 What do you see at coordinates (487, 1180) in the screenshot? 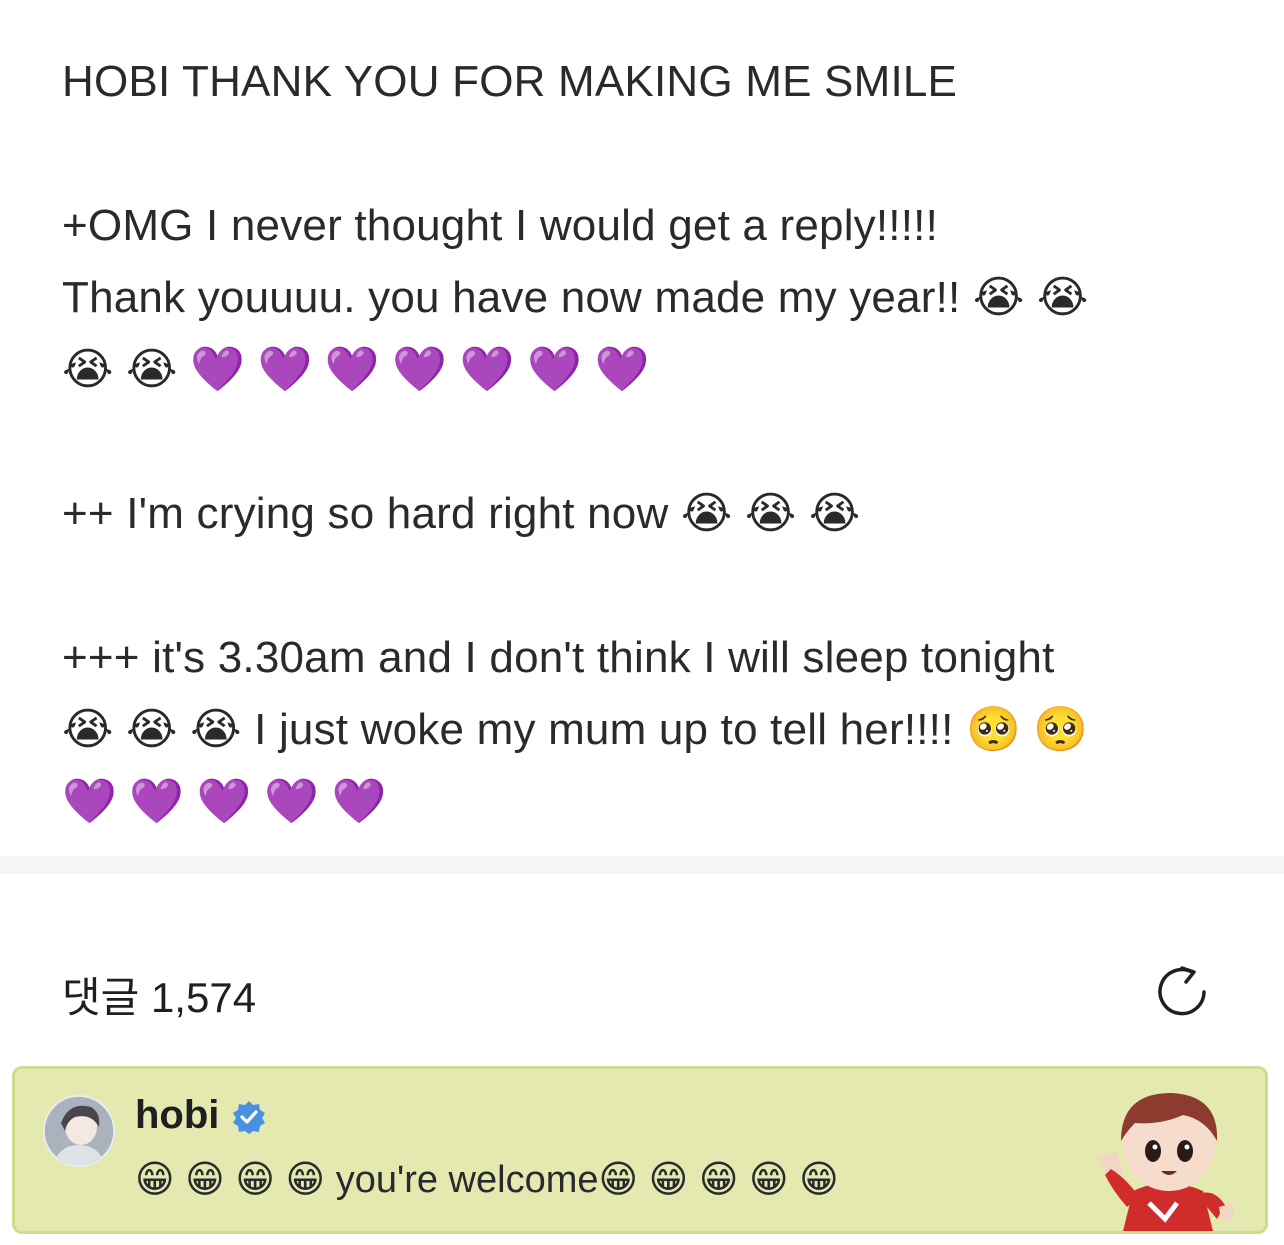
I see `comment-text: 😁 😁 😁 😁 you're welcome😁 😁 😁 😁 😁` at bounding box center [487, 1180].